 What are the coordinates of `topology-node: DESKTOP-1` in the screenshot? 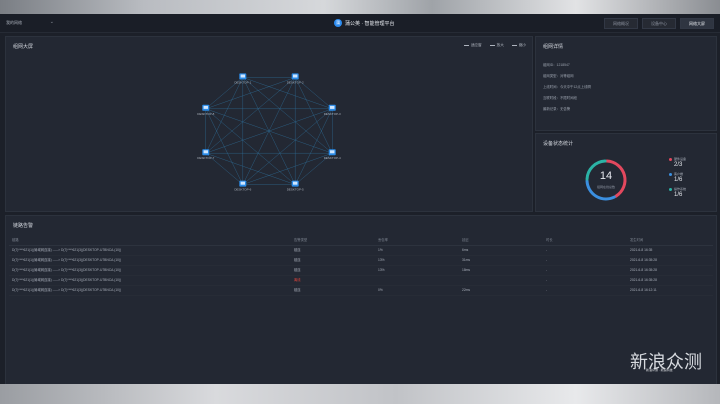 It's located at (243, 78).